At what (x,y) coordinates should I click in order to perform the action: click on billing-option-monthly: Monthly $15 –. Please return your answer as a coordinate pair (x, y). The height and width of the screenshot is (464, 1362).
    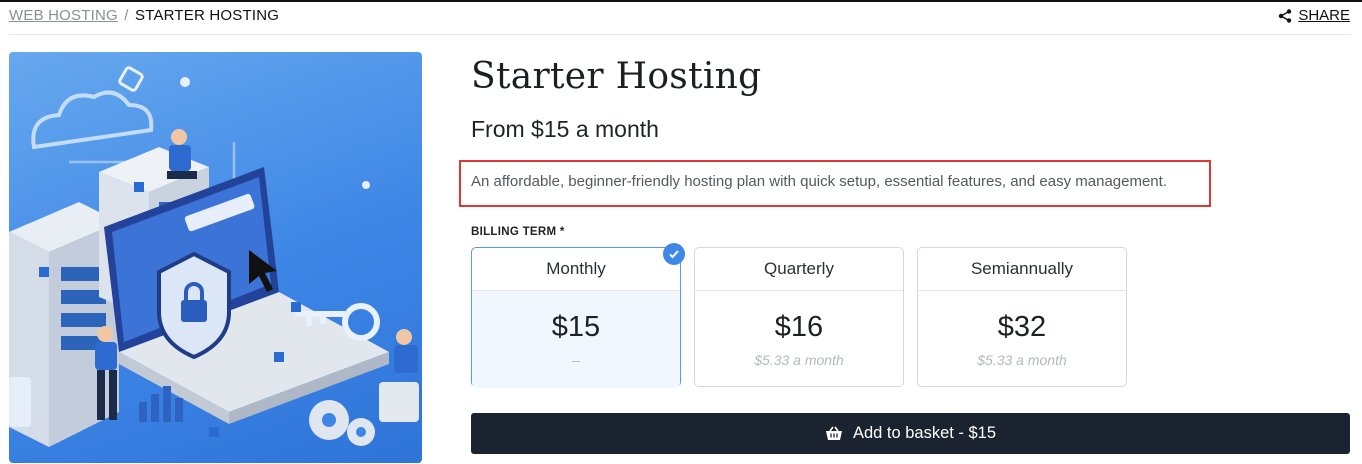
    Looking at the image, I should click on (576, 317).